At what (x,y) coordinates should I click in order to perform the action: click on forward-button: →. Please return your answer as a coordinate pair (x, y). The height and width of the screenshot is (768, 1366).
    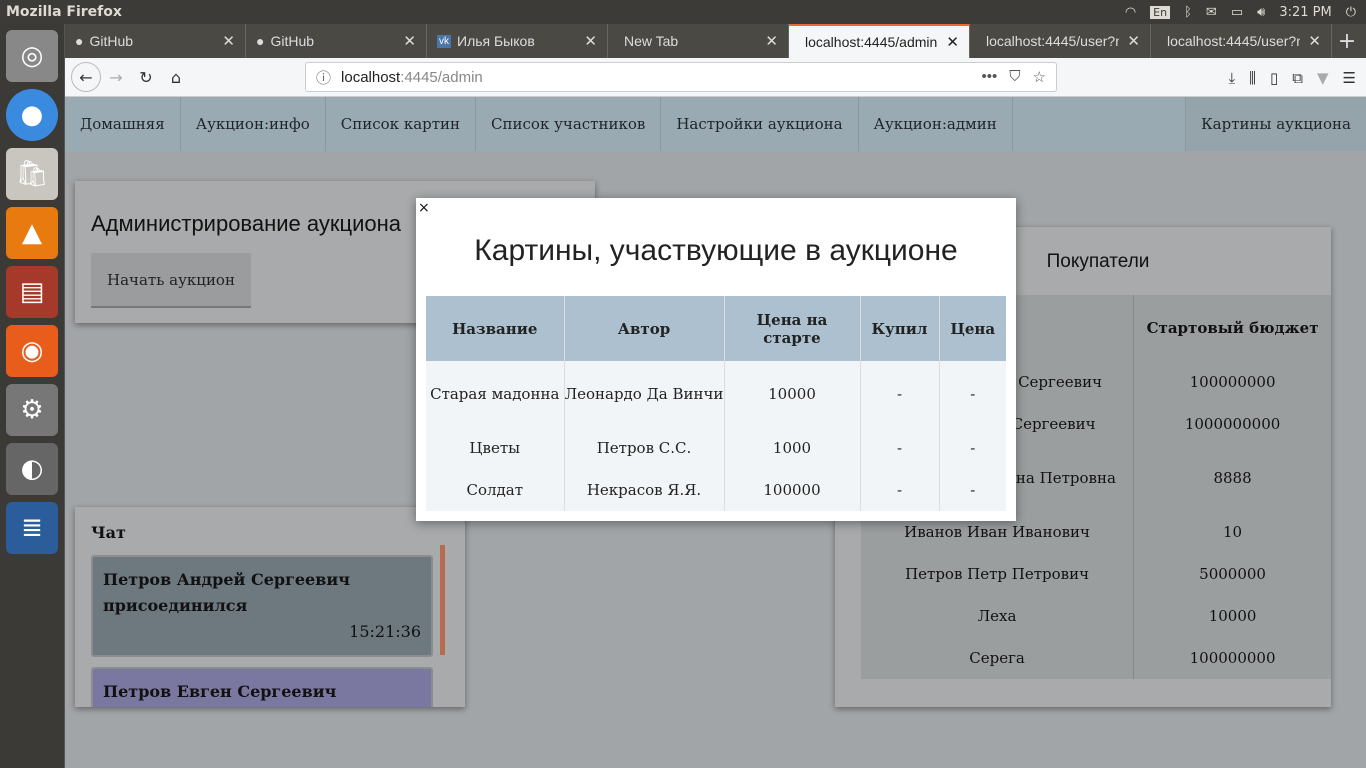
    Looking at the image, I should click on (116, 77).